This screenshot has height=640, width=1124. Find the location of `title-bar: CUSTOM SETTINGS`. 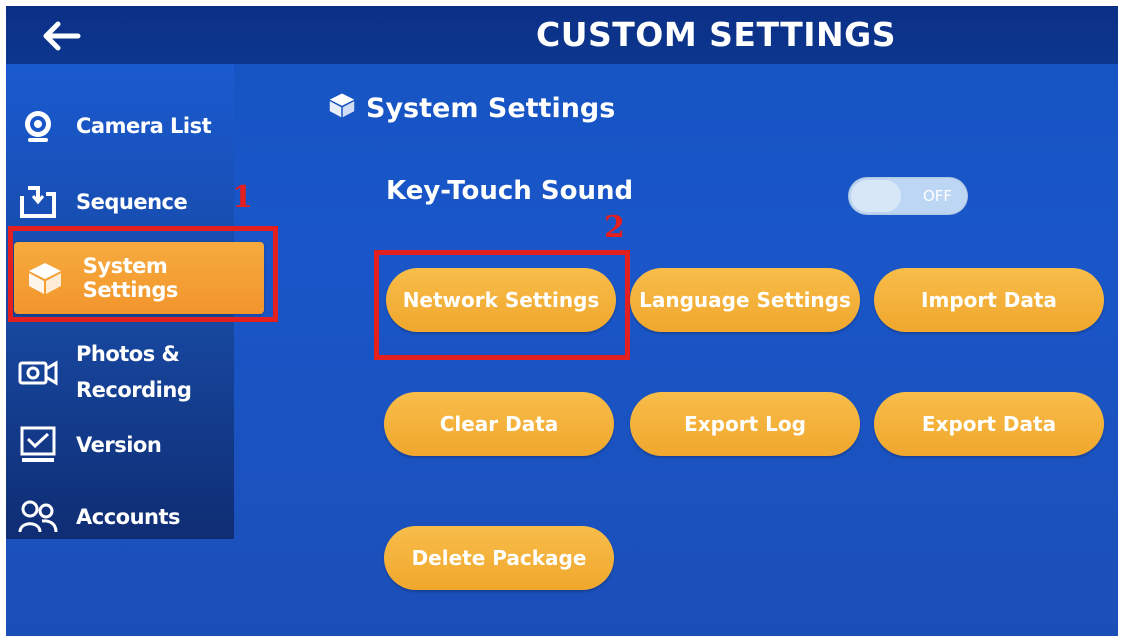

title-bar: CUSTOM SETTINGS is located at coordinates (562, 35).